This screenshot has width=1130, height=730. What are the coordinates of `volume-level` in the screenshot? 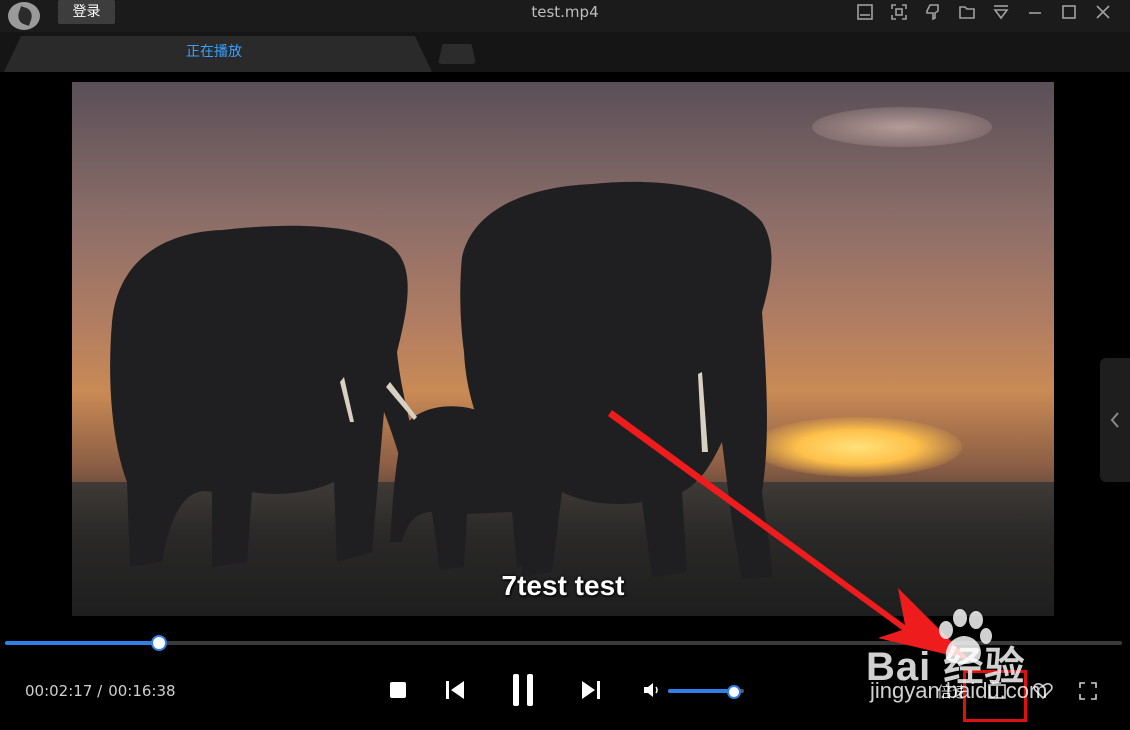 It's located at (701, 691).